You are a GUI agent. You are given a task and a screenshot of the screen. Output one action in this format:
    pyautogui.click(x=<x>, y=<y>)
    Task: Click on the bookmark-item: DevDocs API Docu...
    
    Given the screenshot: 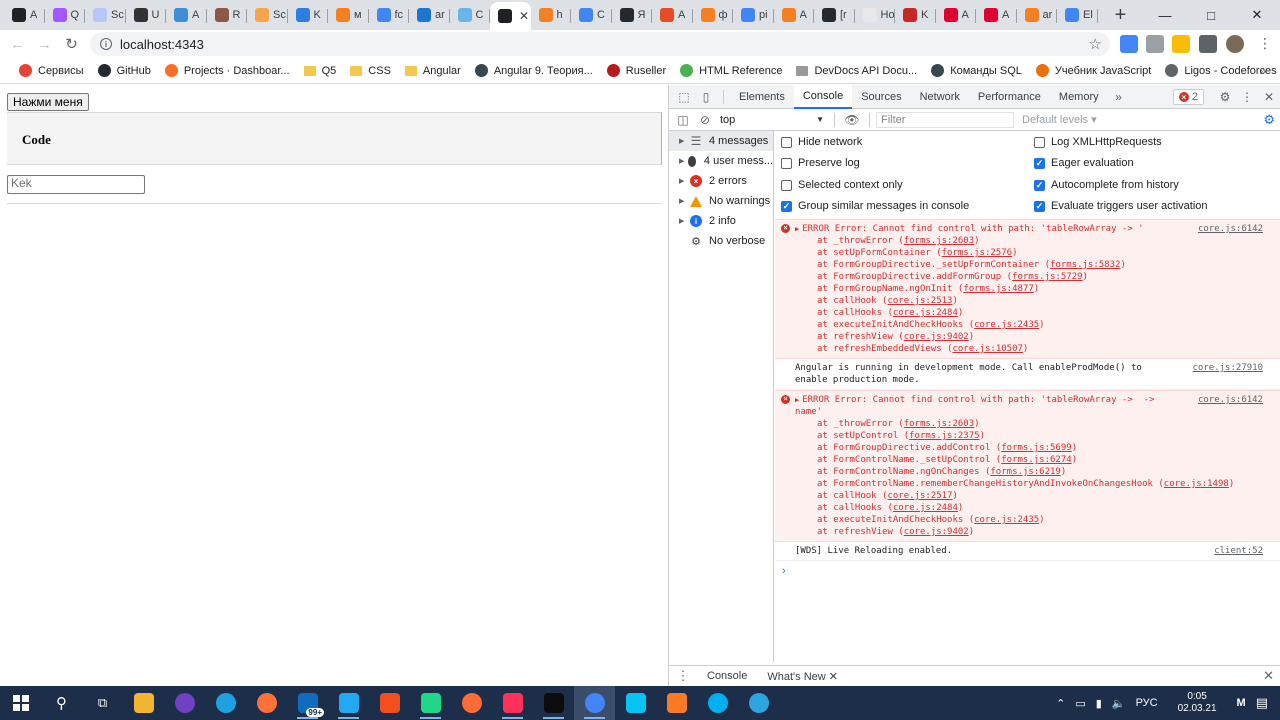 What is the action you would take?
    pyautogui.click(x=856, y=71)
    